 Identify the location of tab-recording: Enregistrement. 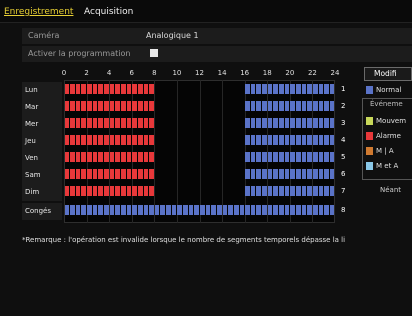
(38, 12).